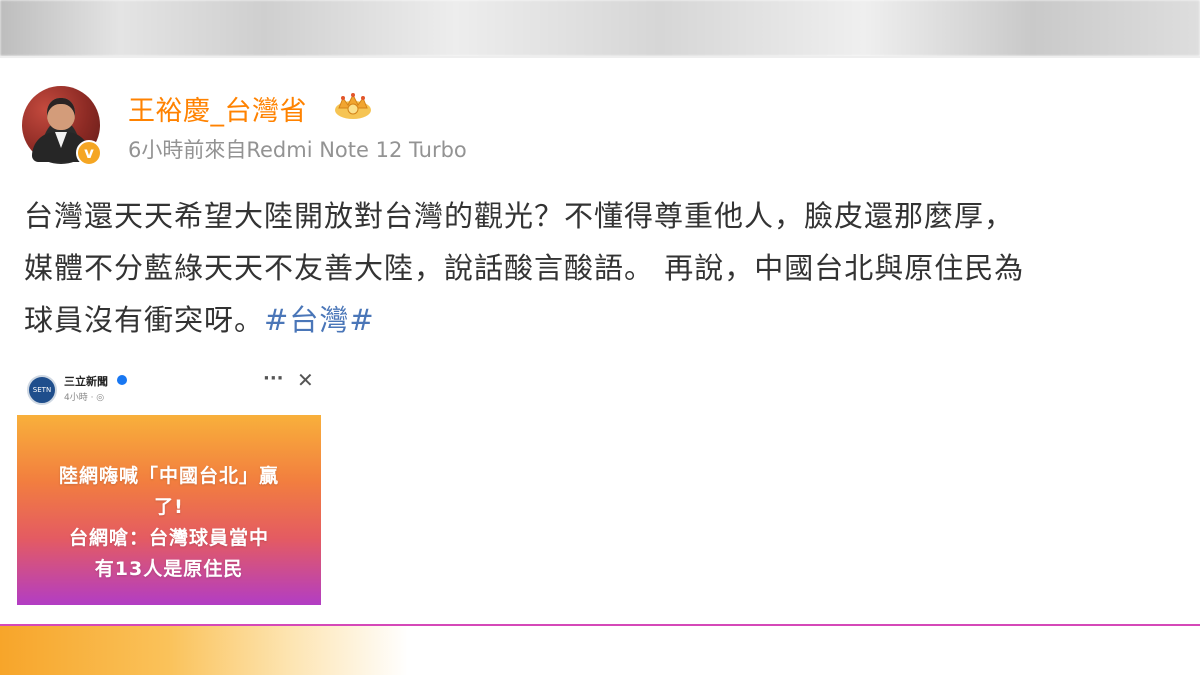 Image resolution: width=1200 pixels, height=675 pixels. What do you see at coordinates (89, 153) in the screenshot?
I see `verified-icon: v` at bounding box center [89, 153].